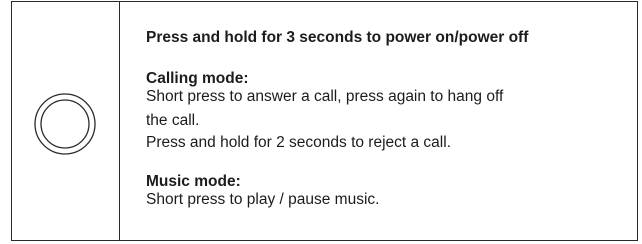 The image size is (642, 244). What do you see at coordinates (65, 124) in the screenshot?
I see `round-button-icon` at bounding box center [65, 124].